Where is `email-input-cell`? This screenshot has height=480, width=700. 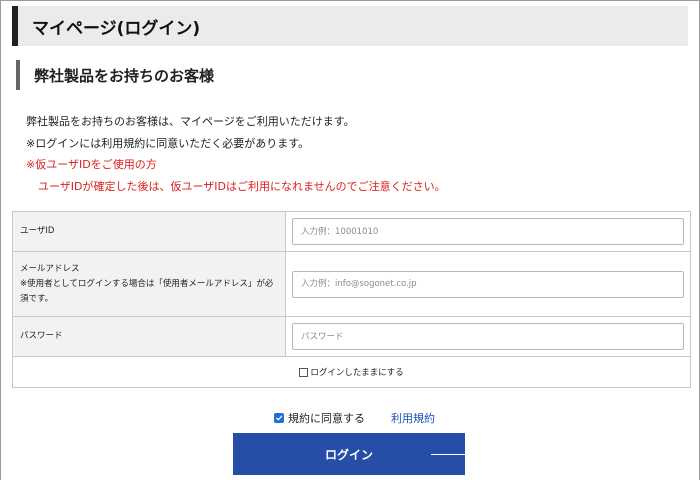
email-input-cell is located at coordinates (488, 284).